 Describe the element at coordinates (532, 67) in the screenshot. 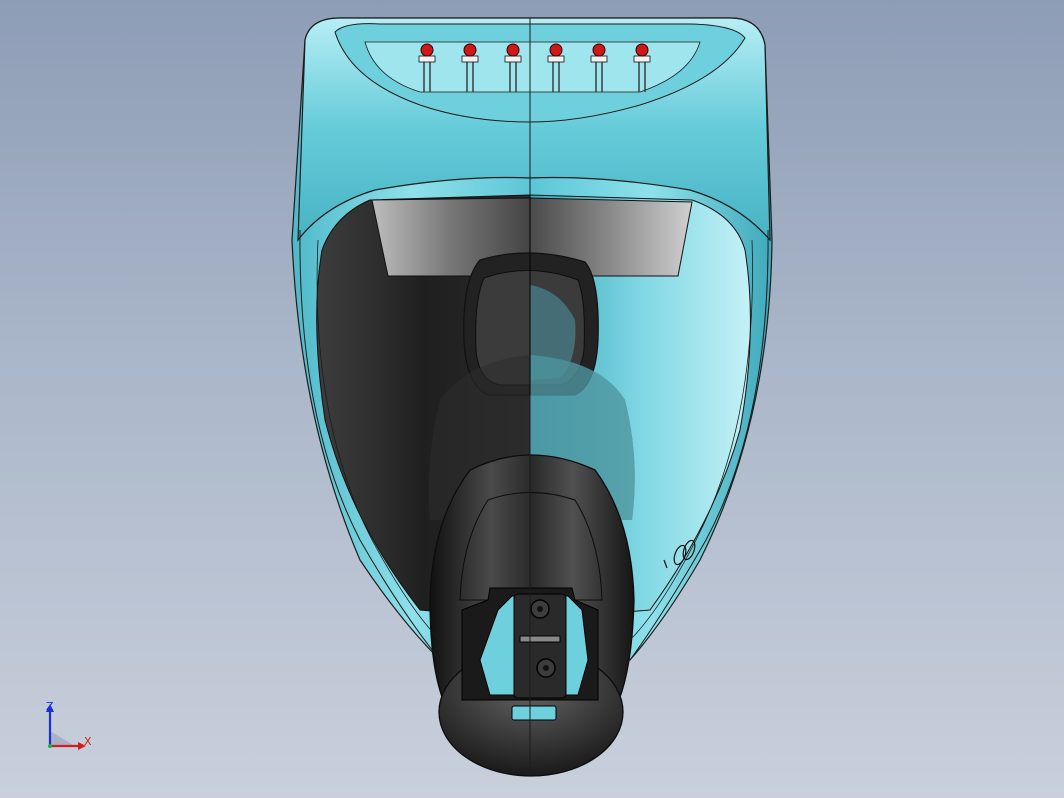

I see `led-strip` at that location.